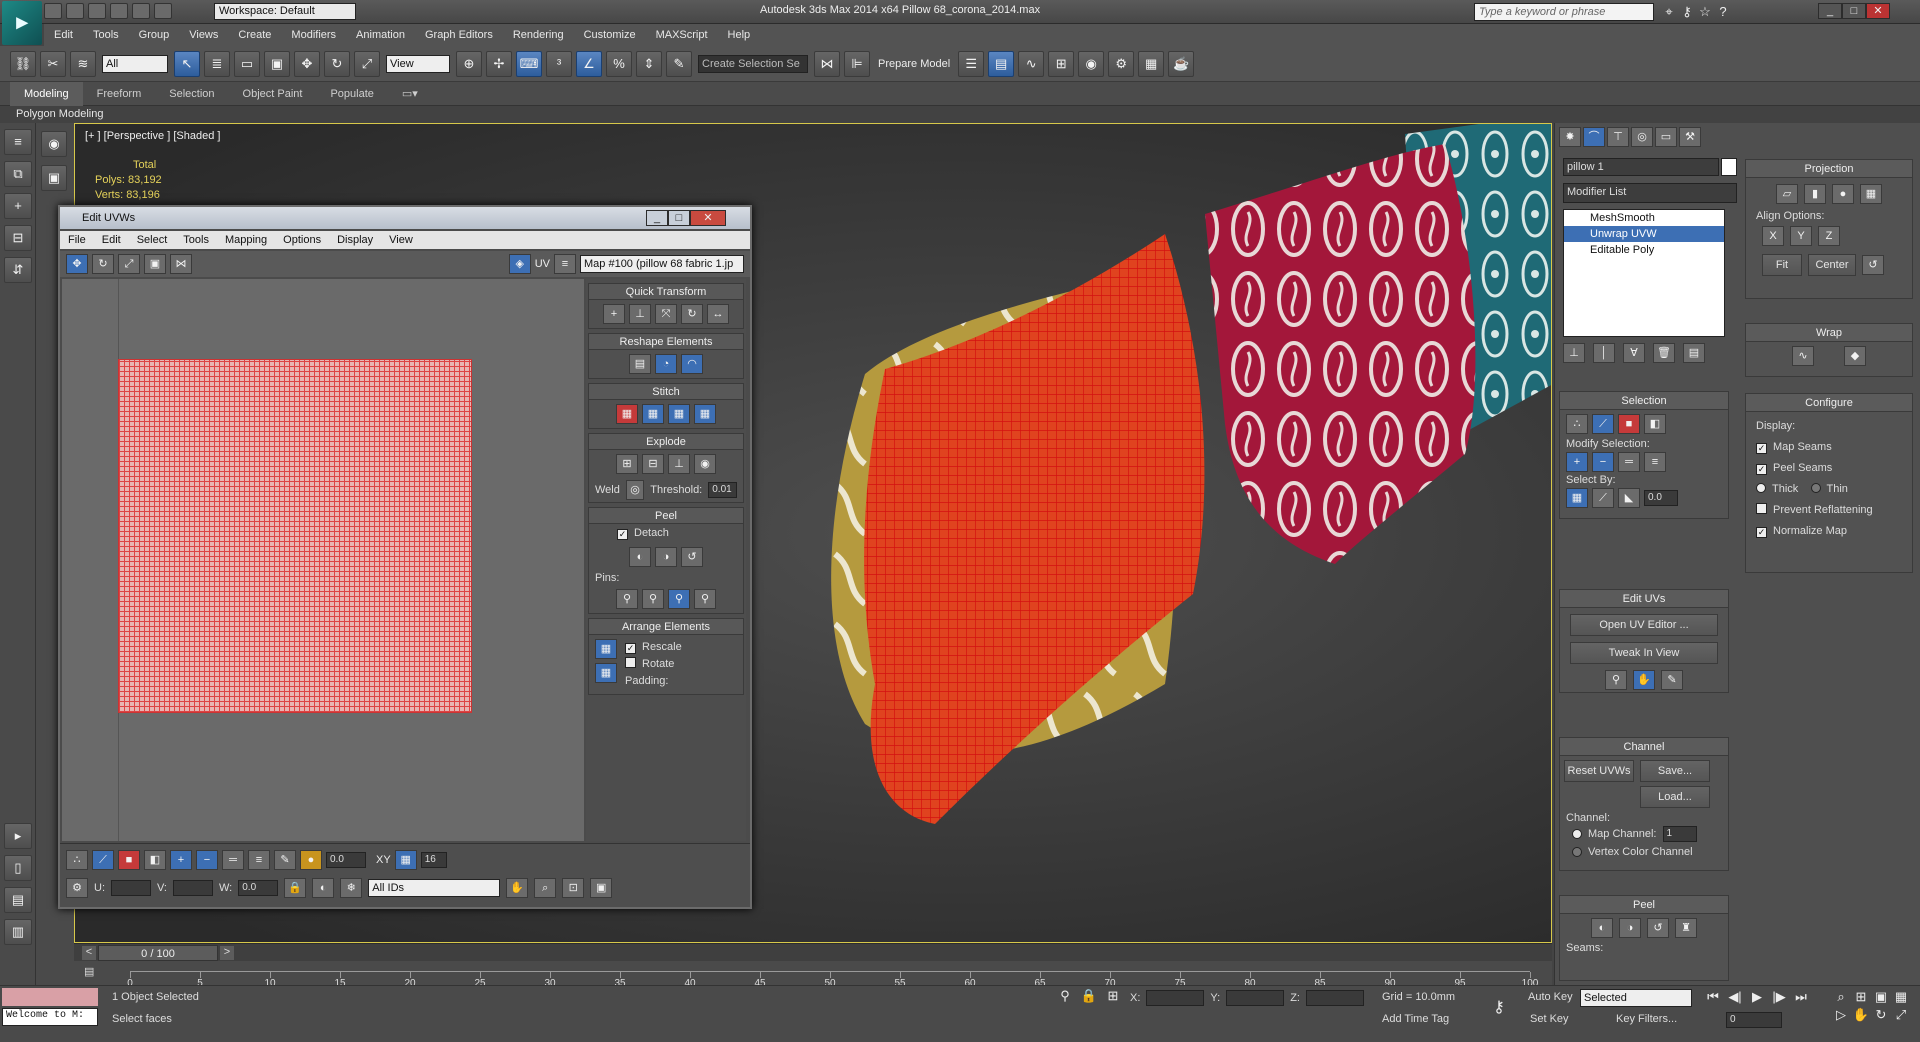  What do you see at coordinates (589, 63) in the screenshot?
I see `angle-snap-icon: ∠` at bounding box center [589, 63].